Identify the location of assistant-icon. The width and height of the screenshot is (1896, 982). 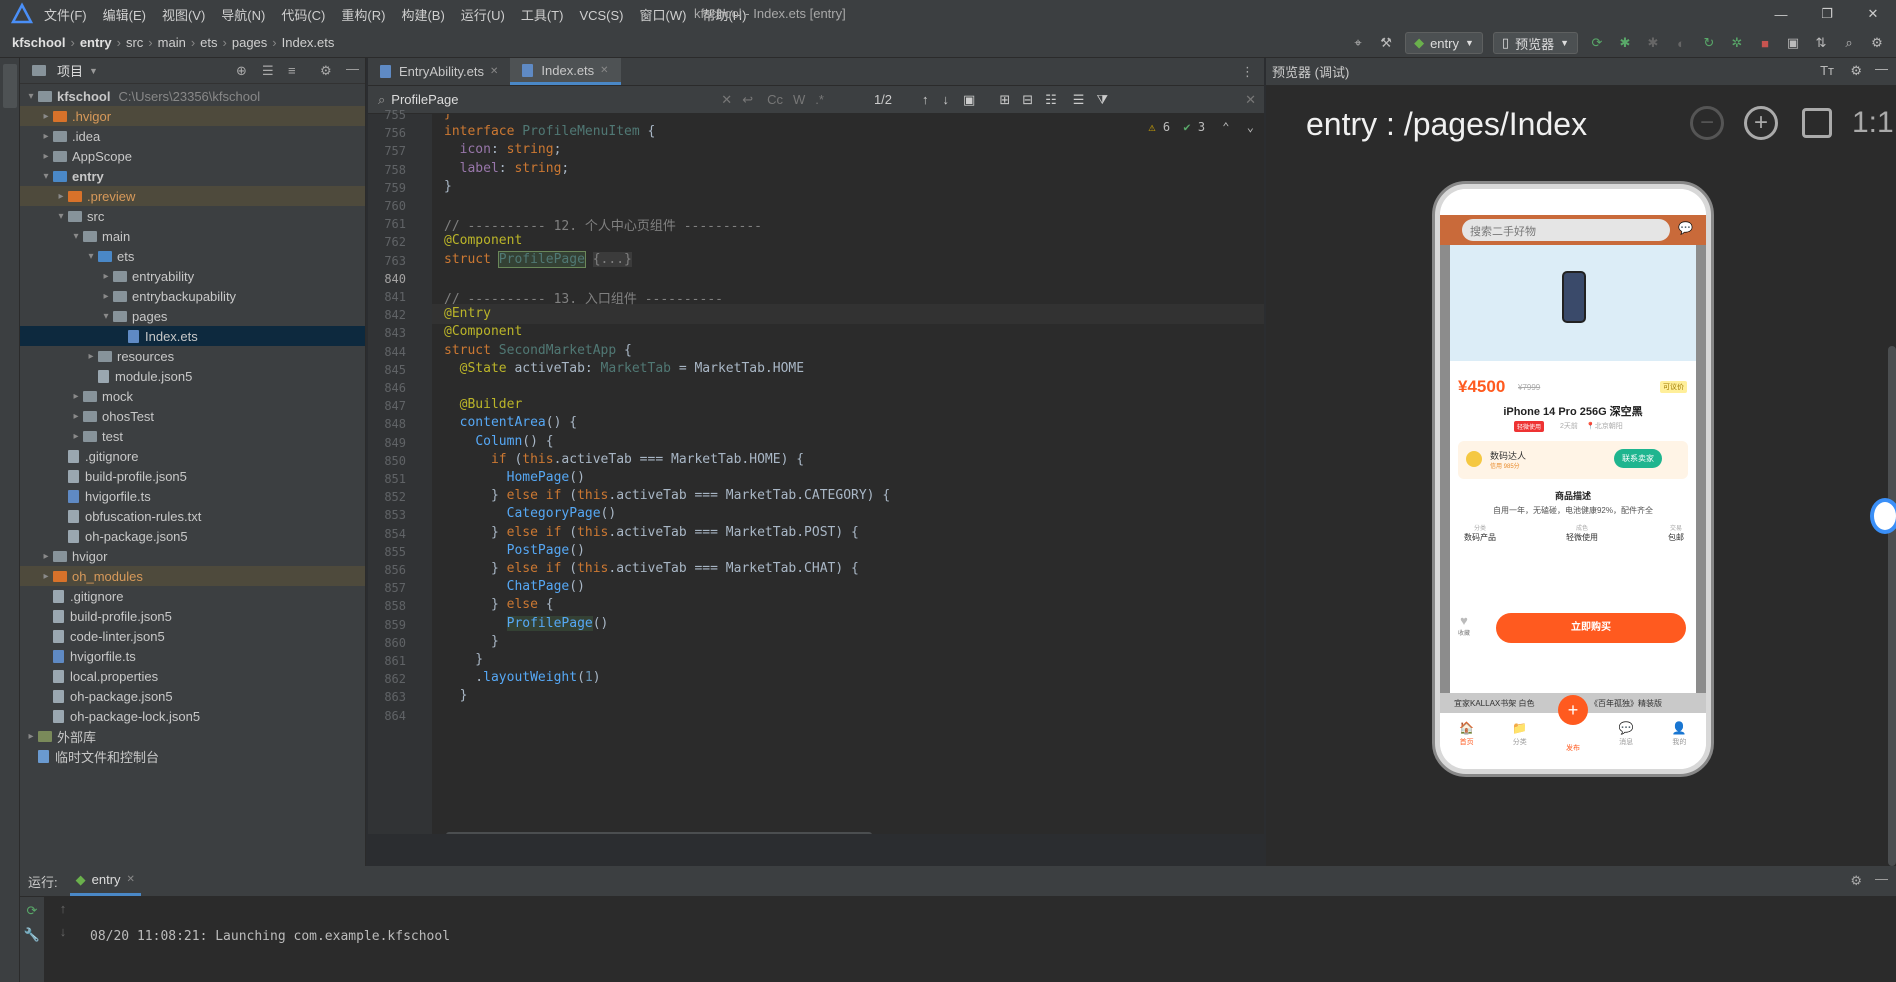
(1883, 516).